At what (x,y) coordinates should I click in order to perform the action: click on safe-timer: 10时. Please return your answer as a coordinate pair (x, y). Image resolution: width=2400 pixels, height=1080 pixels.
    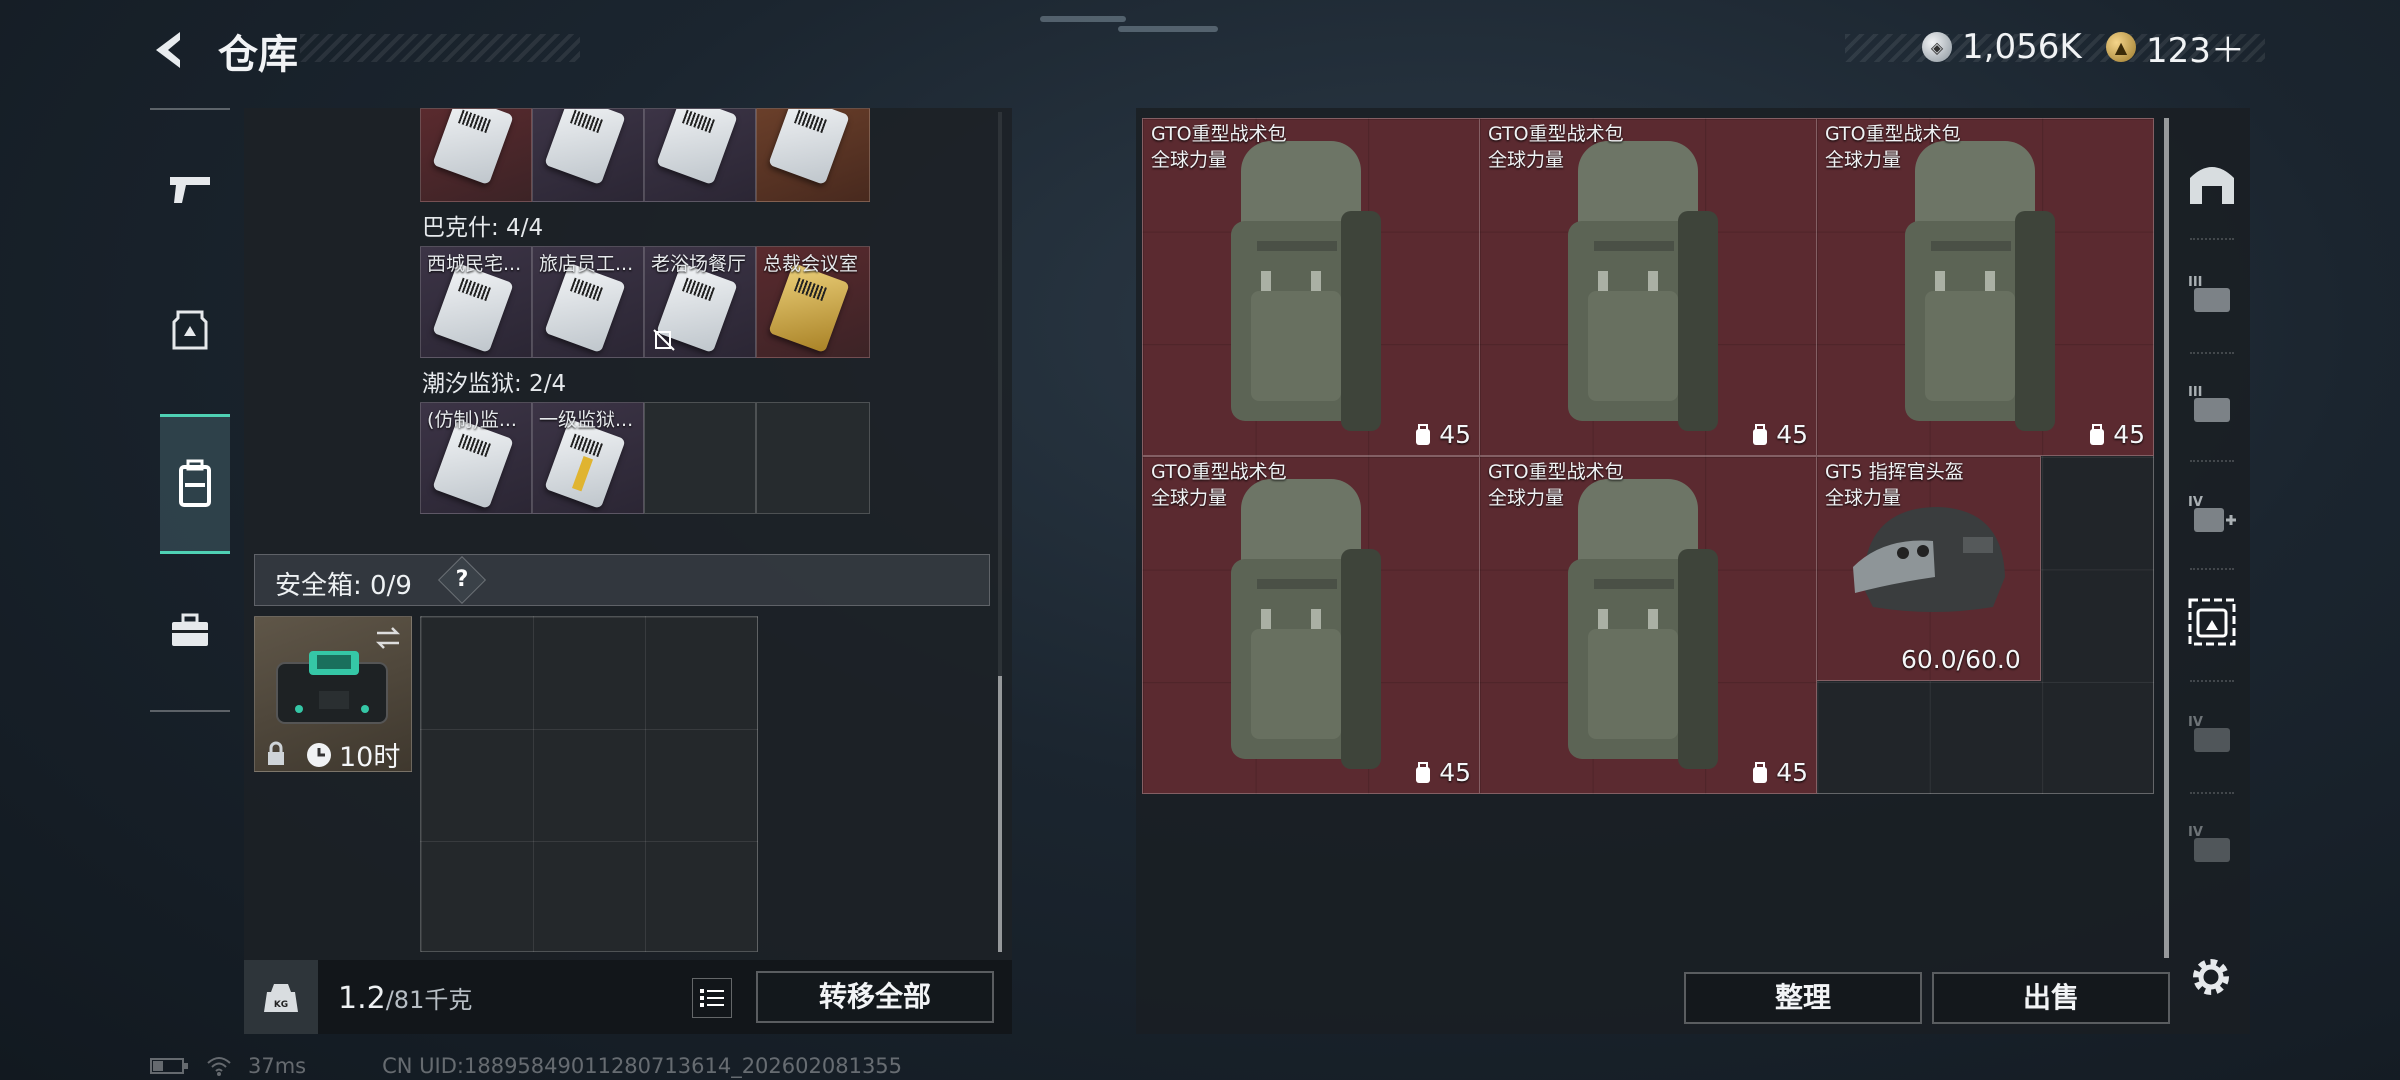
    Looking at the image, I should click on (352, 754).